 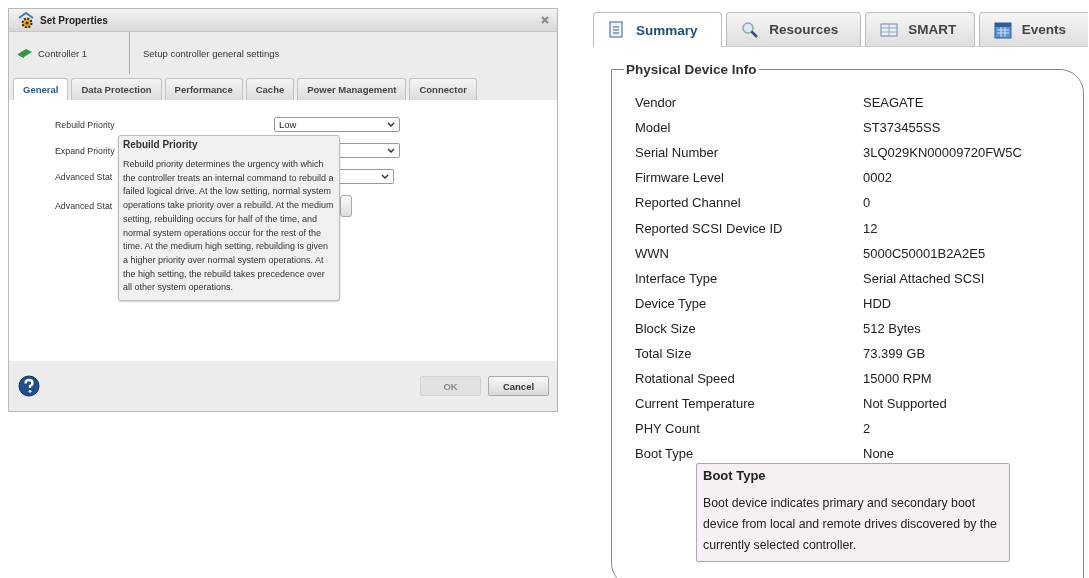 What do you see at coordinates (878, 303) in the screenshot?
I see `property-value: HDD` at bounding box center [878, 303].